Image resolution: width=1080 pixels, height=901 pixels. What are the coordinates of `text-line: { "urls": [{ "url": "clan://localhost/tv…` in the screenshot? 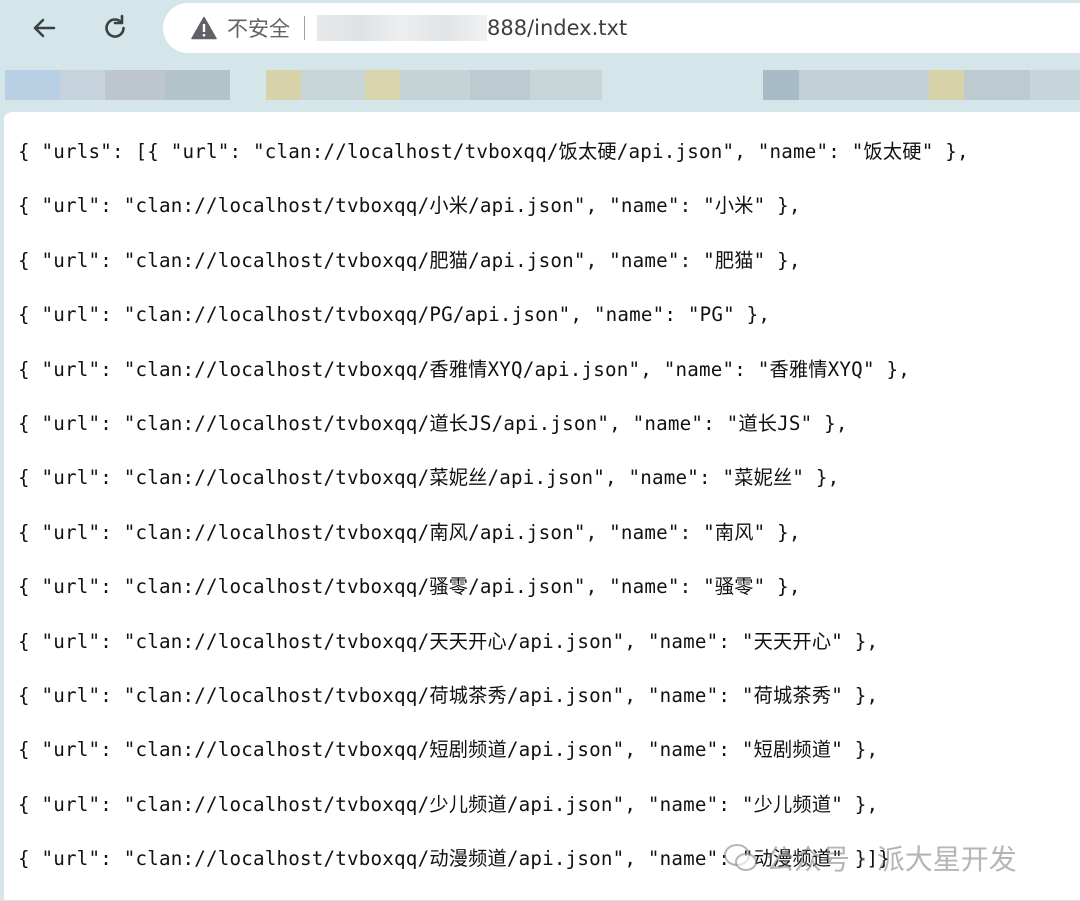 It's located at (493, 151).